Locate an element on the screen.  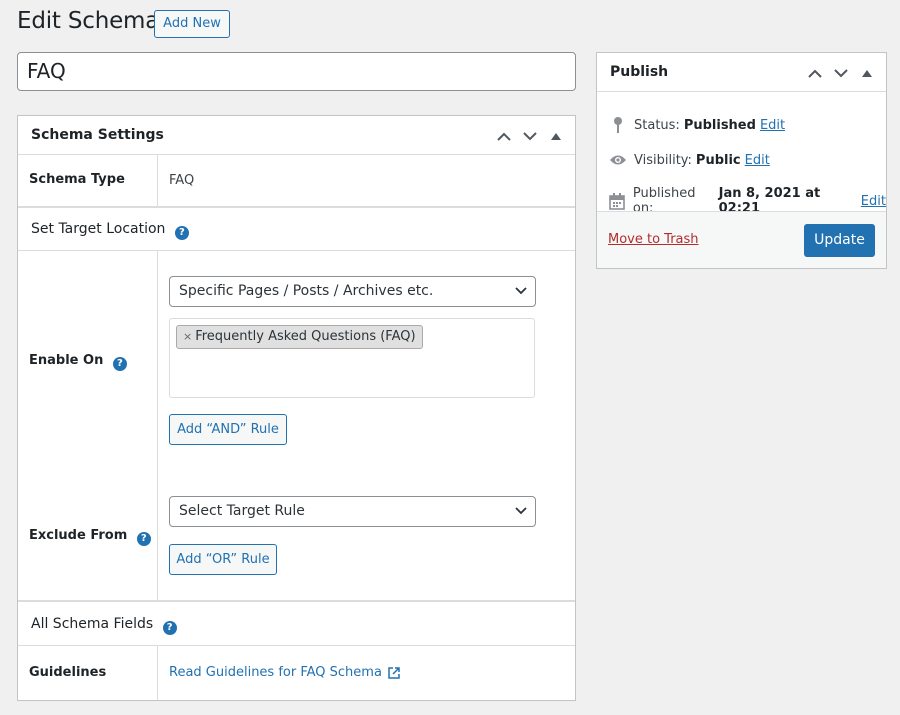
enable-on-label: Enable On is located at coordinates (66, 360).